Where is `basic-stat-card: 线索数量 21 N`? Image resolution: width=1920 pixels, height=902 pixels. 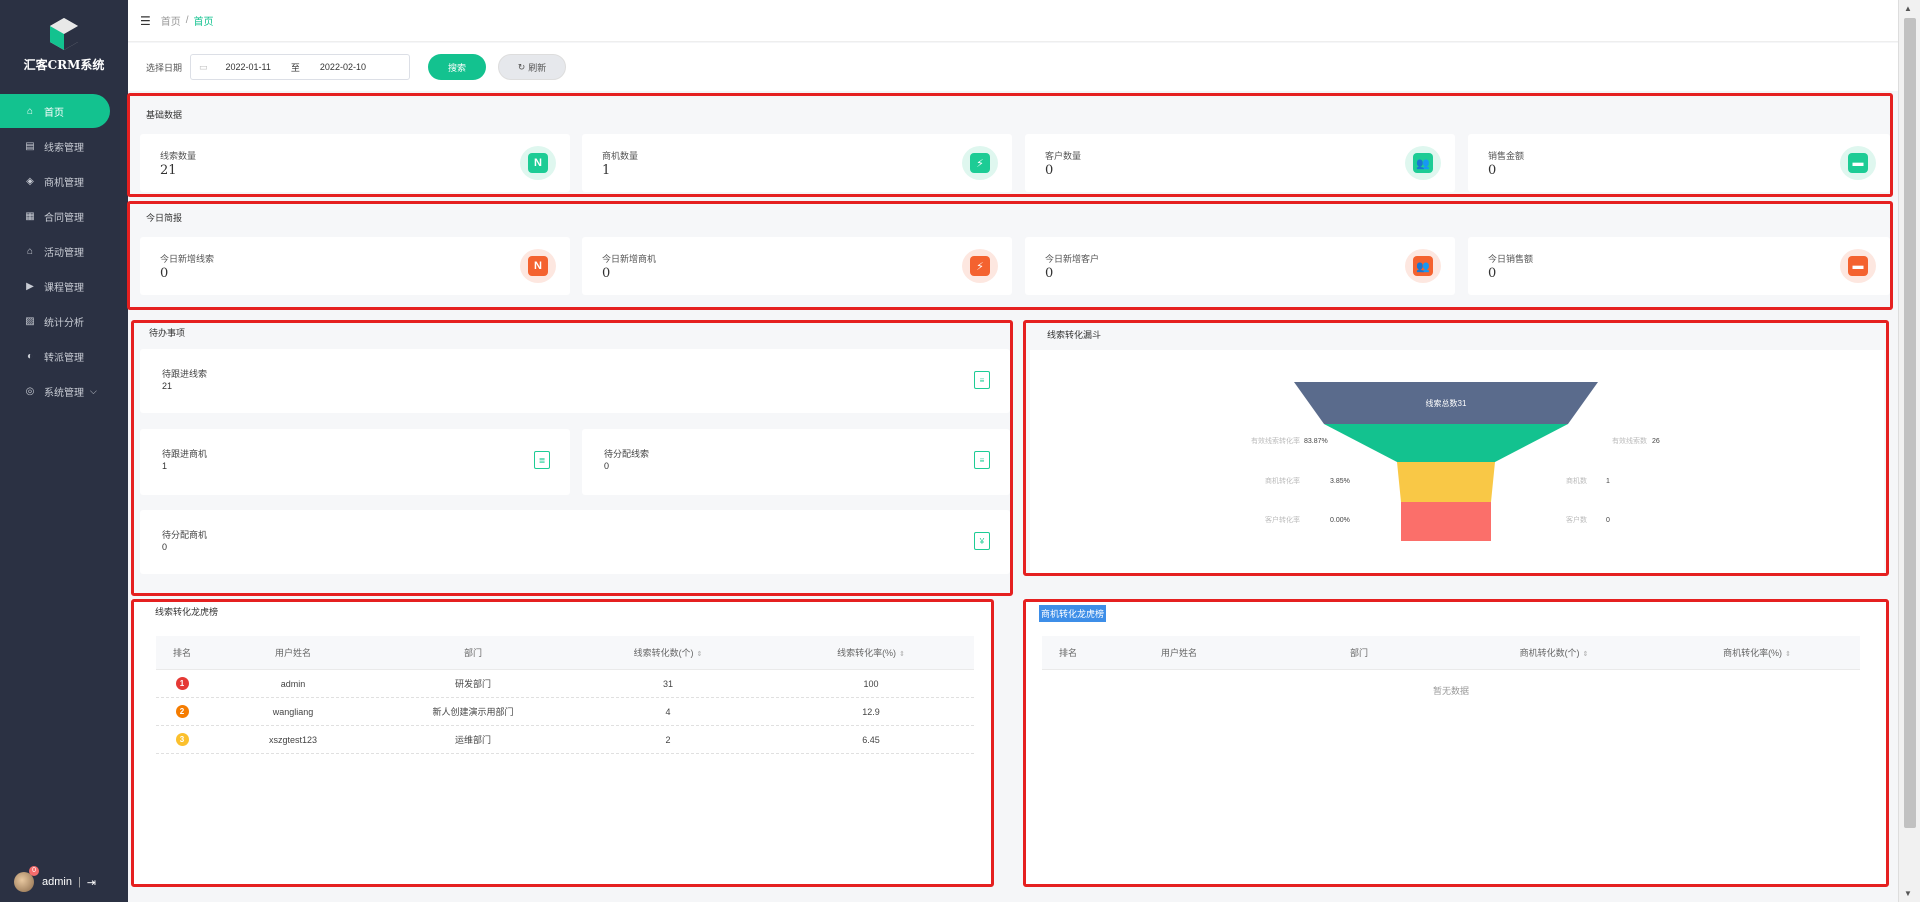 basic-stat-card: 线索数量 21 N is located at coordinates (355, 163).